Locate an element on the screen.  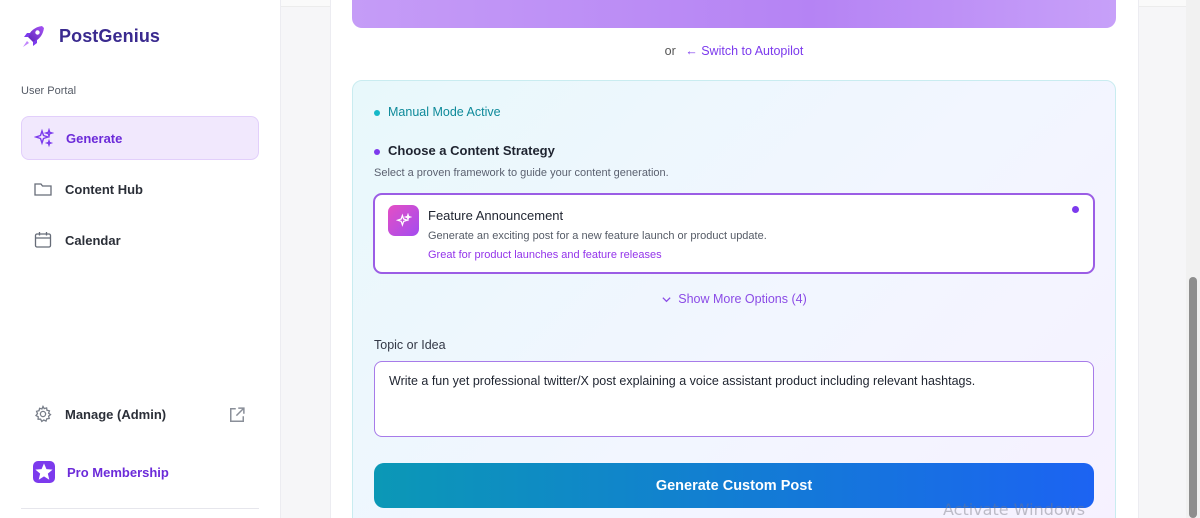
scrollbar-thumb is located at coordinates (1193, 397).